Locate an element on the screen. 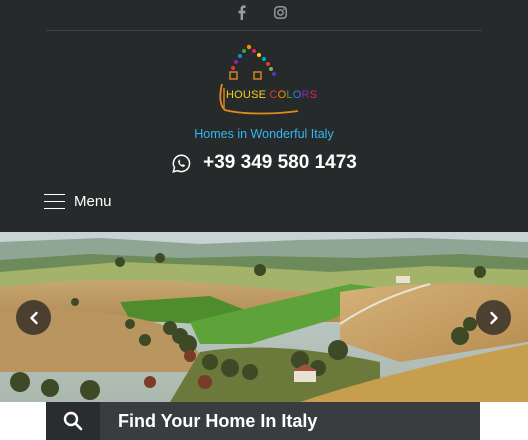 The width and height of the screenshot is (528, 440). header-divider is located at coordinates (264, 30).